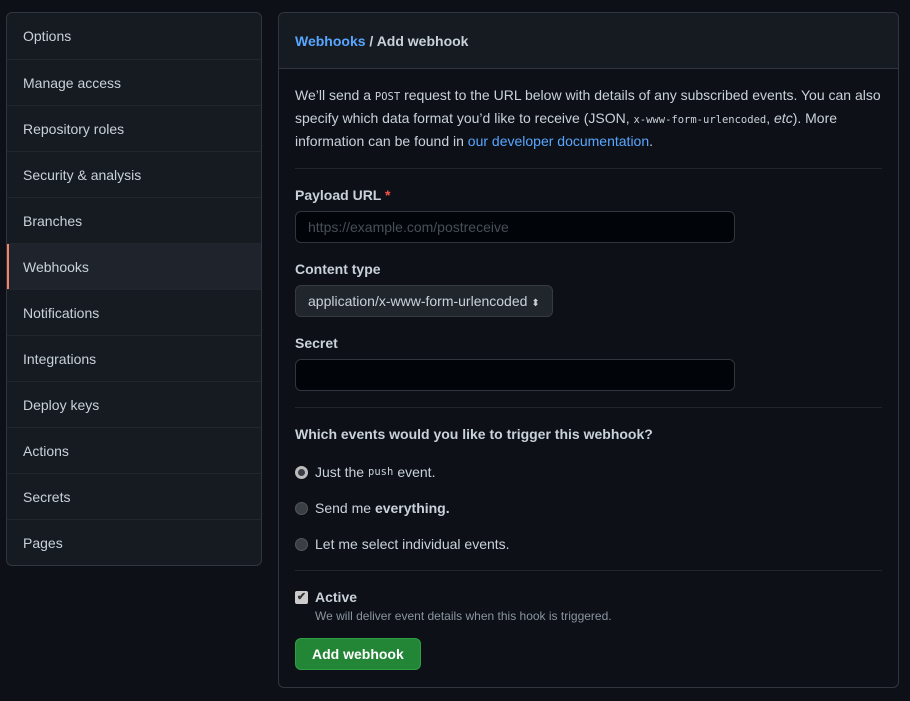 The image size is (910, 701). Describe the element at coordinates (336, 597) in the screenshot. I see `active-label: Active` at that location.